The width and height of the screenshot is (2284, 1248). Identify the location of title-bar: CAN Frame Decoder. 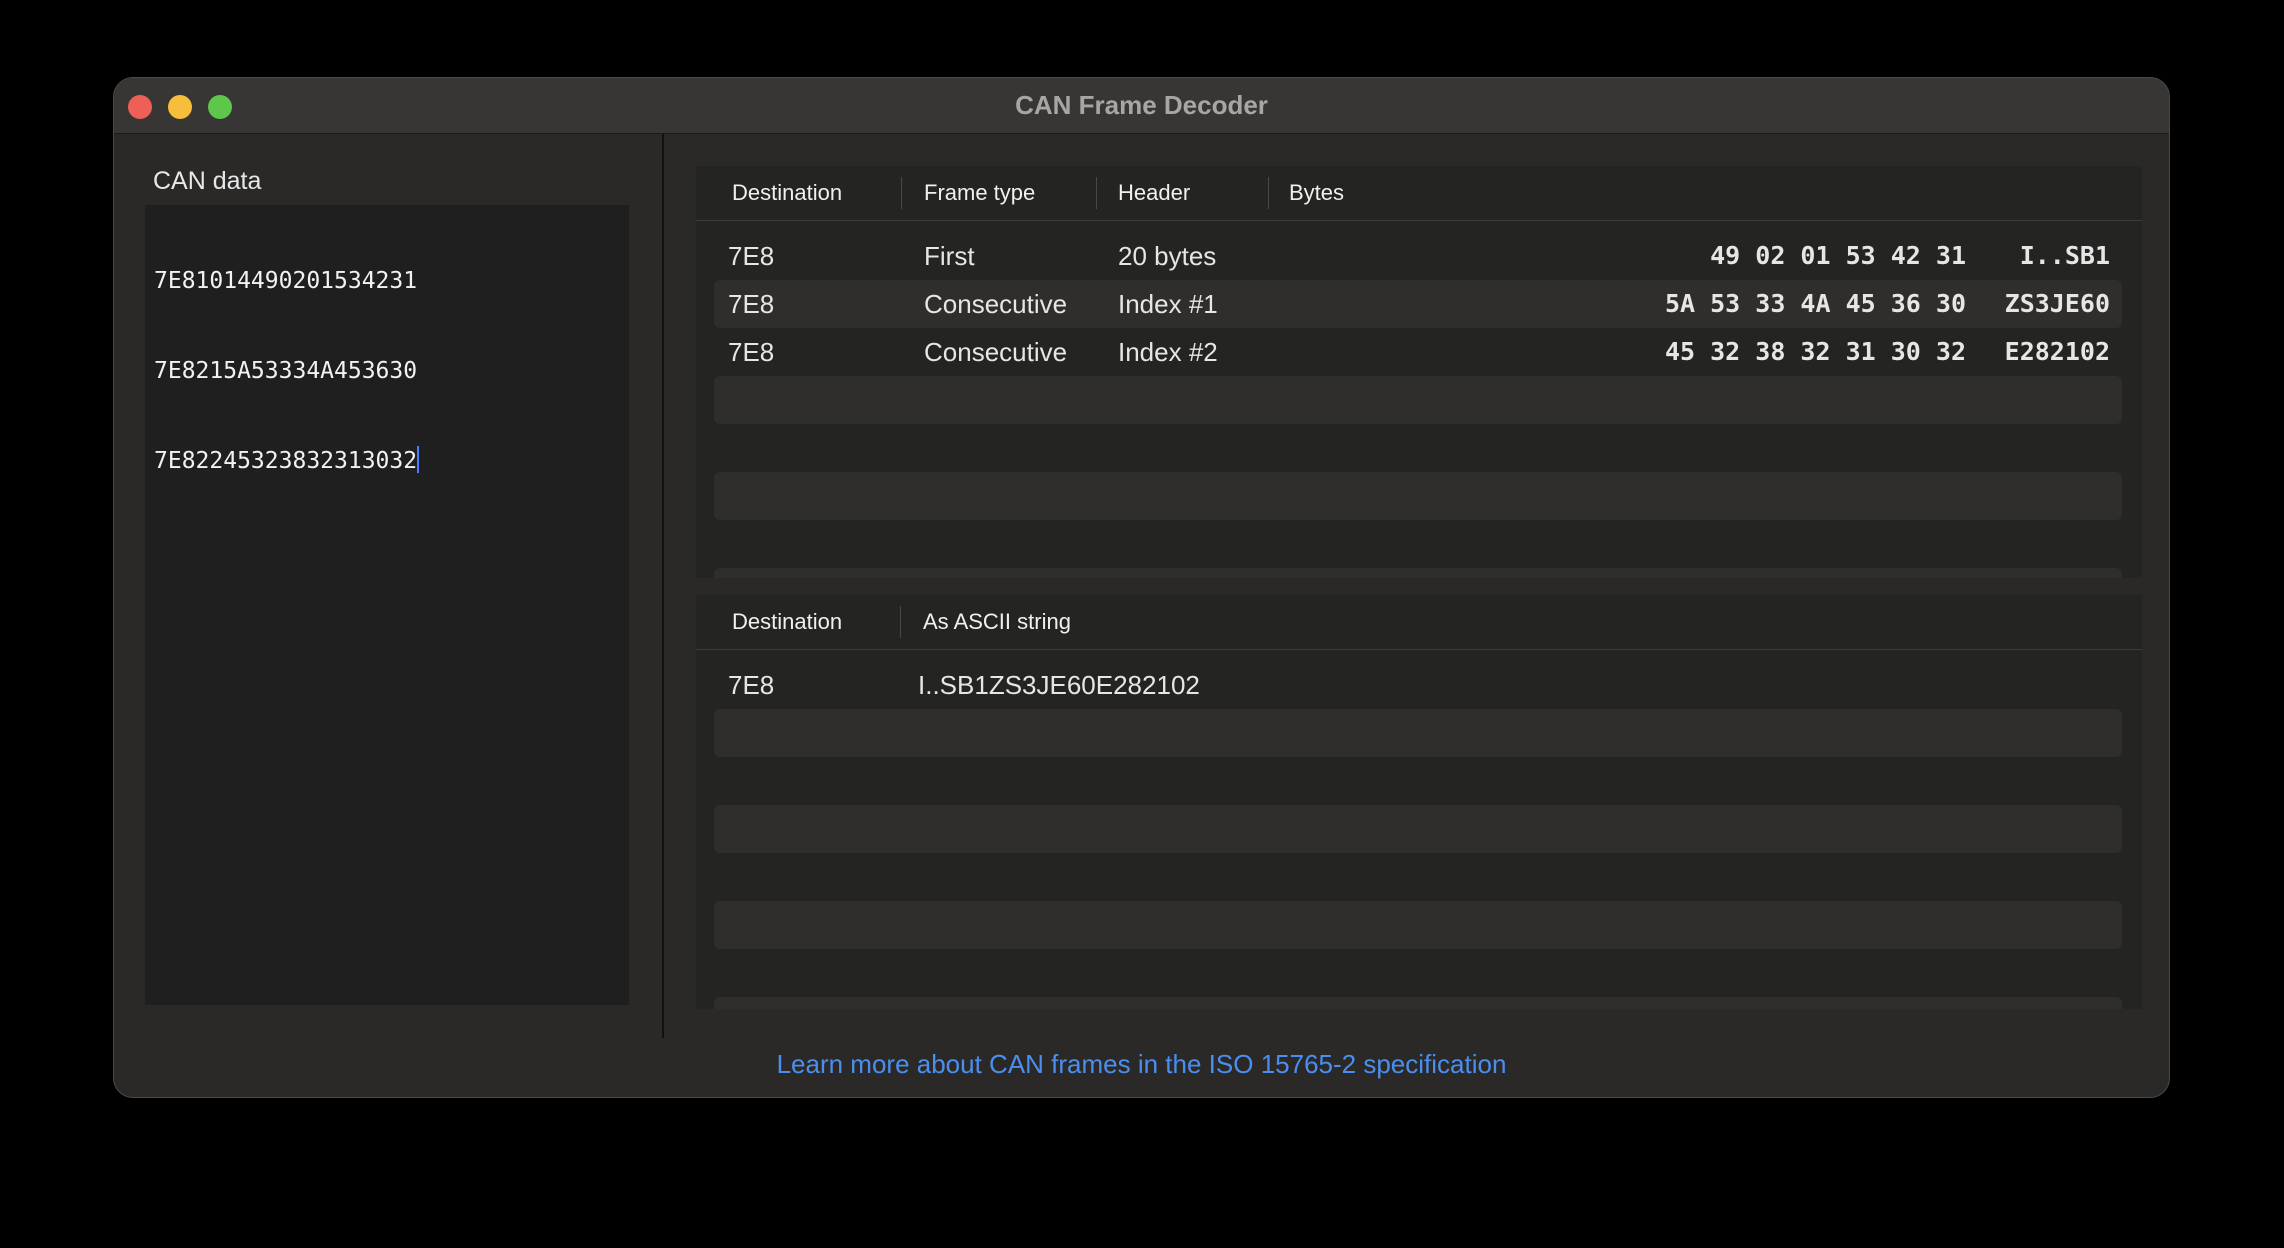
(1141, 106).